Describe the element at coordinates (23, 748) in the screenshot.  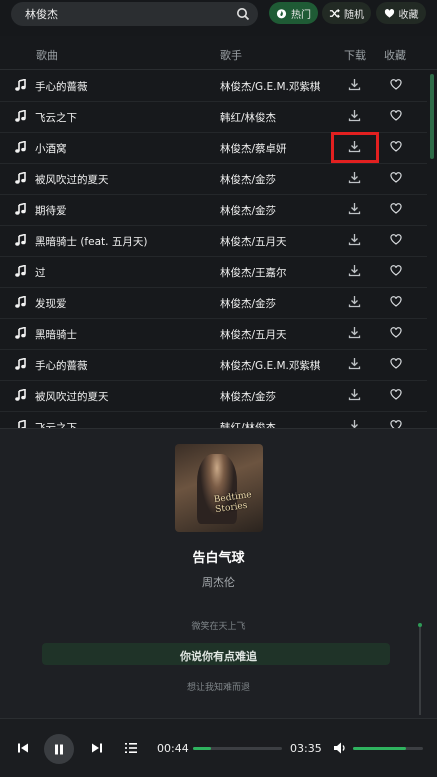
I see `previous-icon` at that location.